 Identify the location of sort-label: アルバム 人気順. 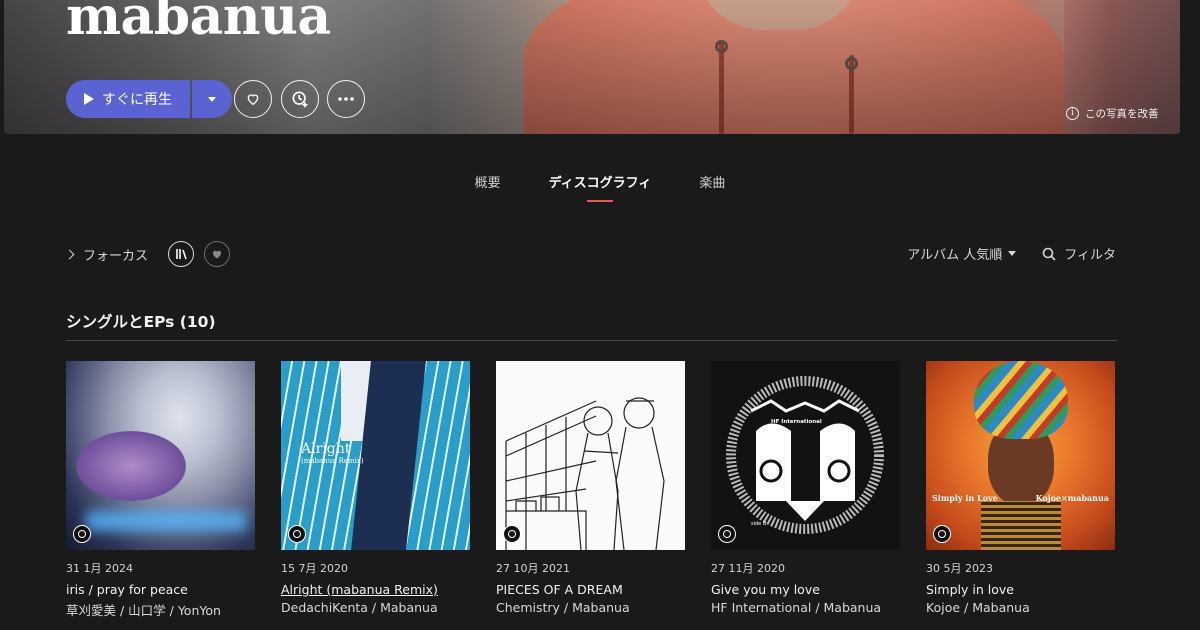
(955, 255).